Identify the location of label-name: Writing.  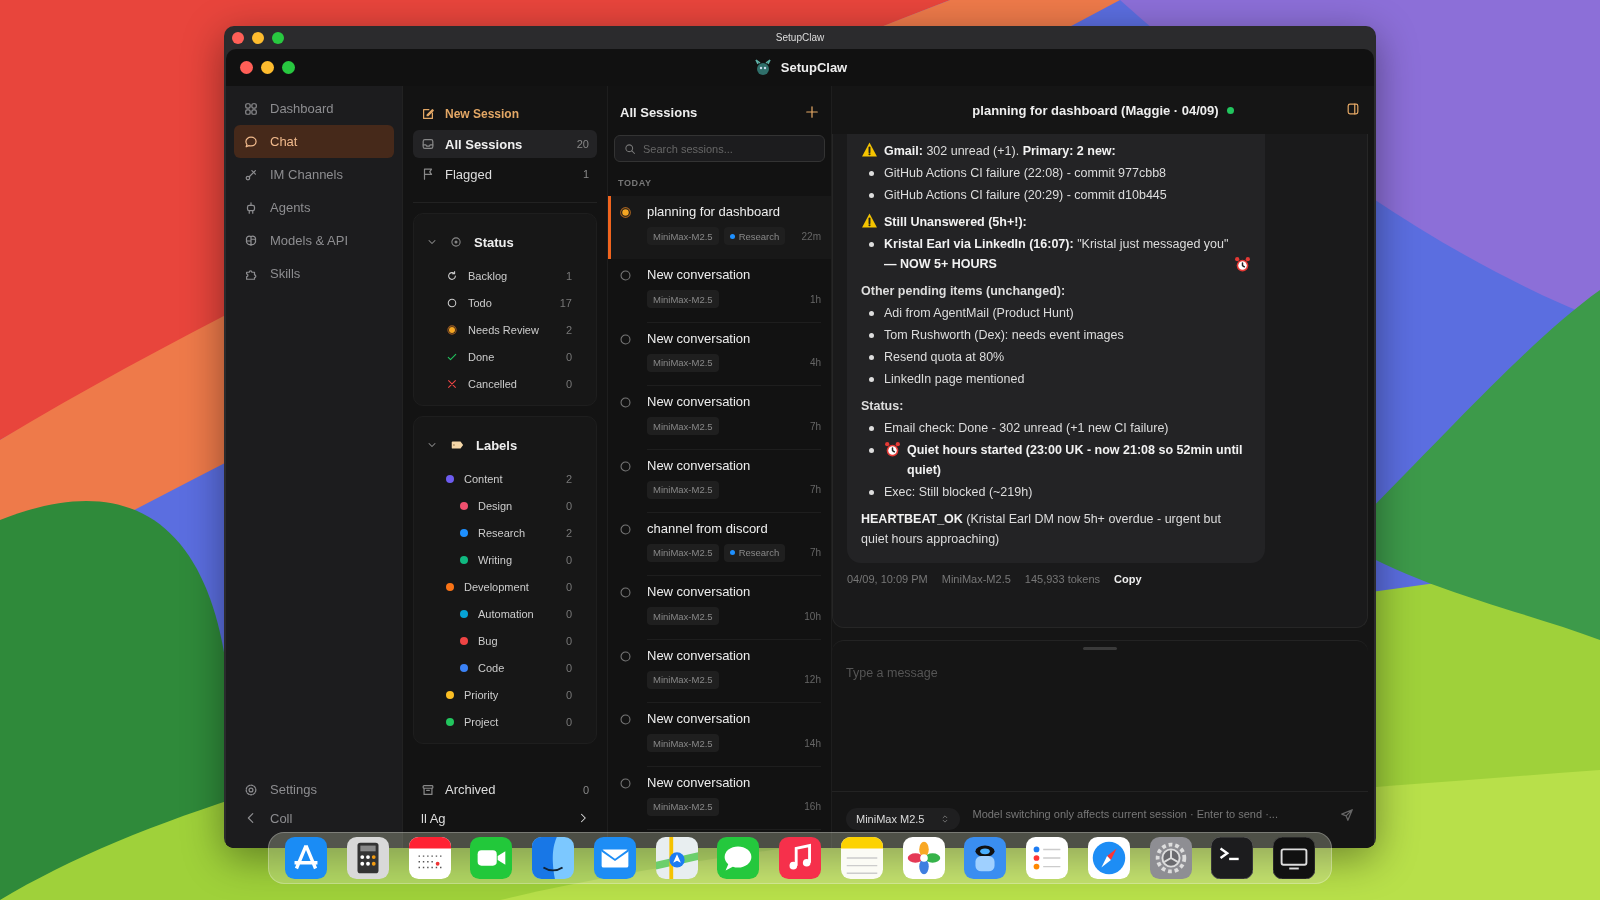
(495, 559).